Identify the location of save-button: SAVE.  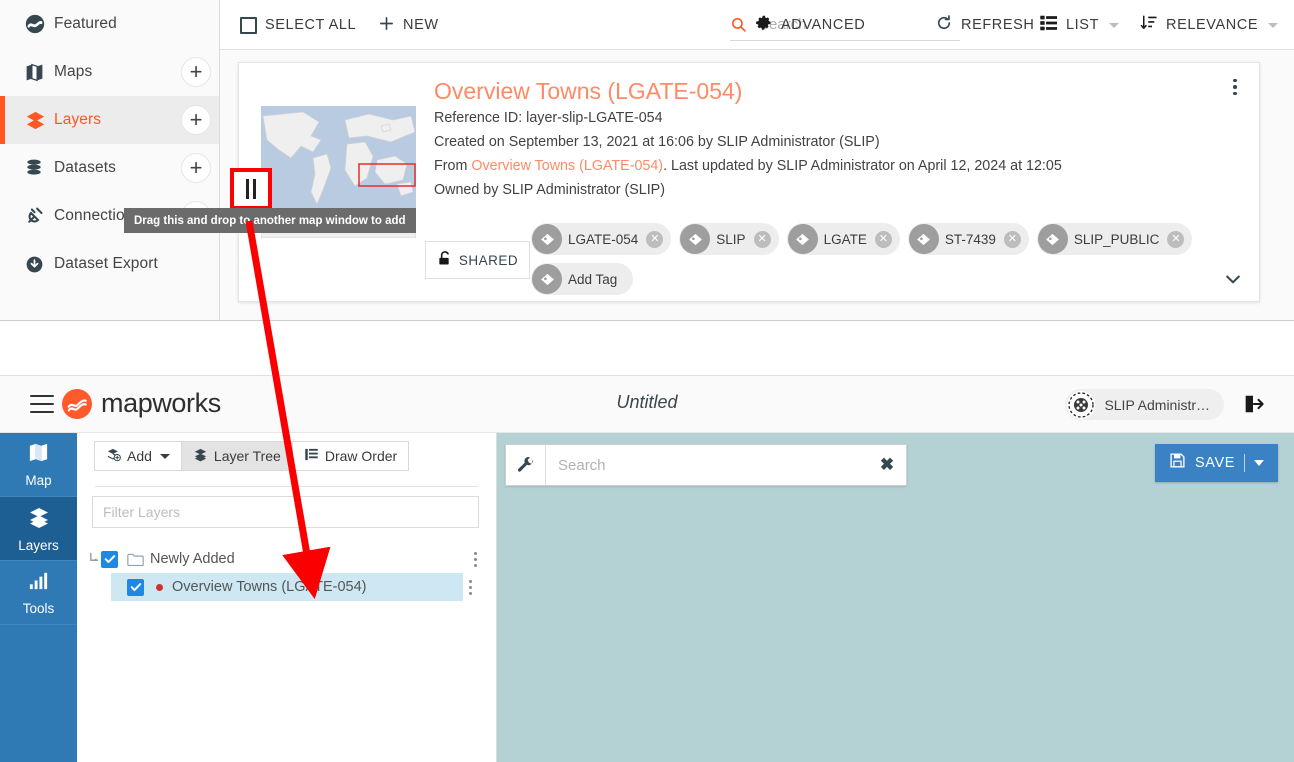
(1216, 463).